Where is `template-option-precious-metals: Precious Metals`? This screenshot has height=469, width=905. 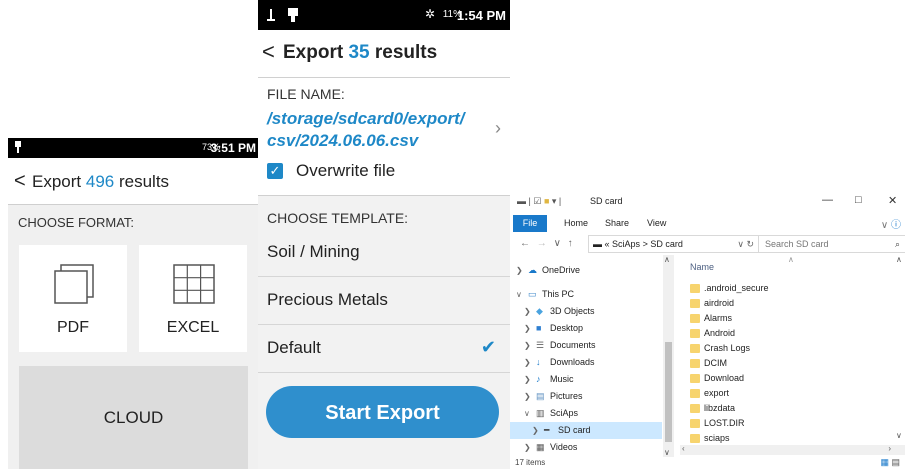 template-option-precious-metals: Precious Metals is located at coordinates (384, 301).